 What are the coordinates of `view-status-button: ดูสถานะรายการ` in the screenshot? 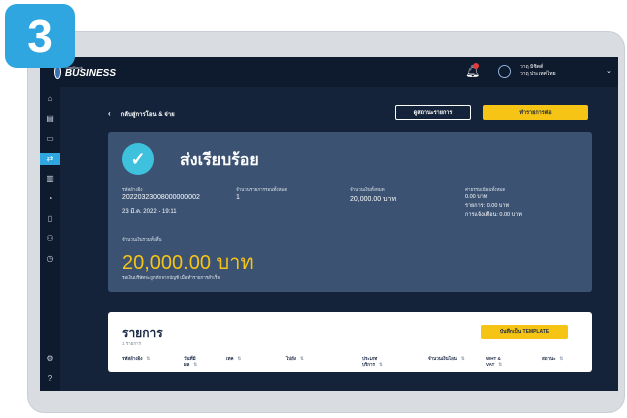 It's located at (433, 112).